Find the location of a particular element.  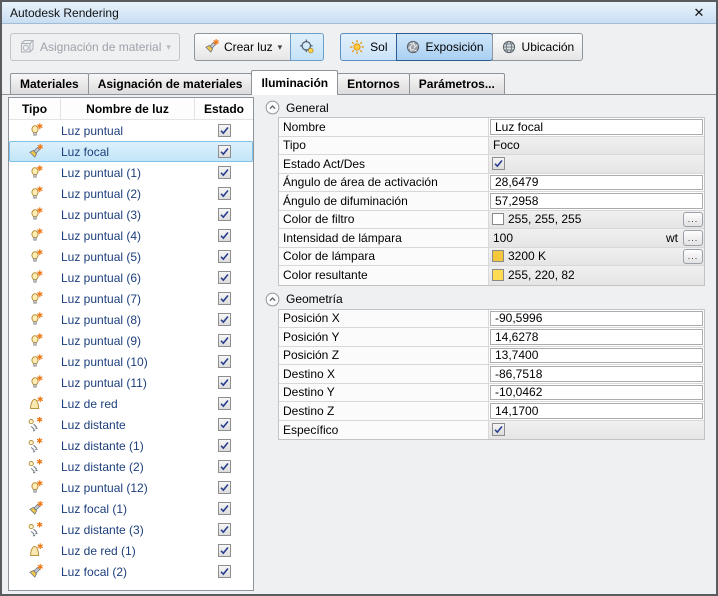

create-light-button: Crear luz ▾ is located at coordinates (242, 47).